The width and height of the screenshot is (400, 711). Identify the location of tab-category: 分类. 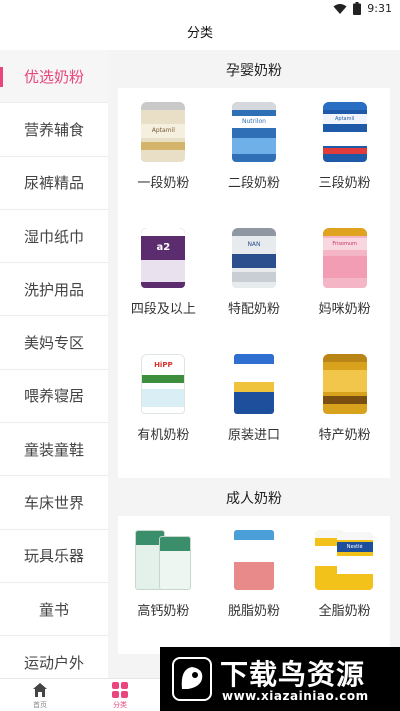
(120, 695).